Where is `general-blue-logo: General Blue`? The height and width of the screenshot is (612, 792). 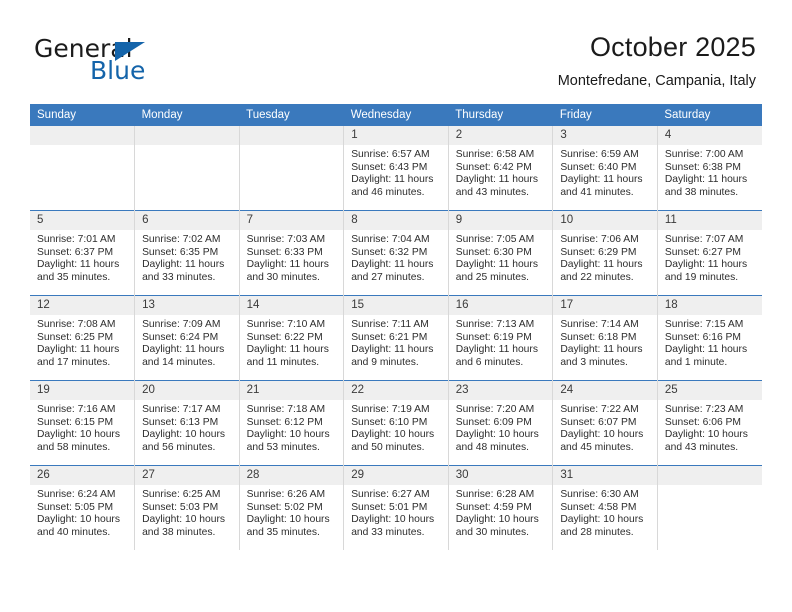 general-blue-logo: General Blue is located at coordinates (144, 62).